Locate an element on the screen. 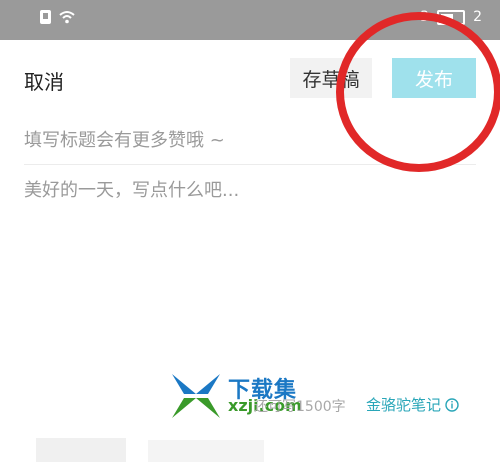 The image size is (500, 462). status-time: 3 is located at coordinates (425, 17).